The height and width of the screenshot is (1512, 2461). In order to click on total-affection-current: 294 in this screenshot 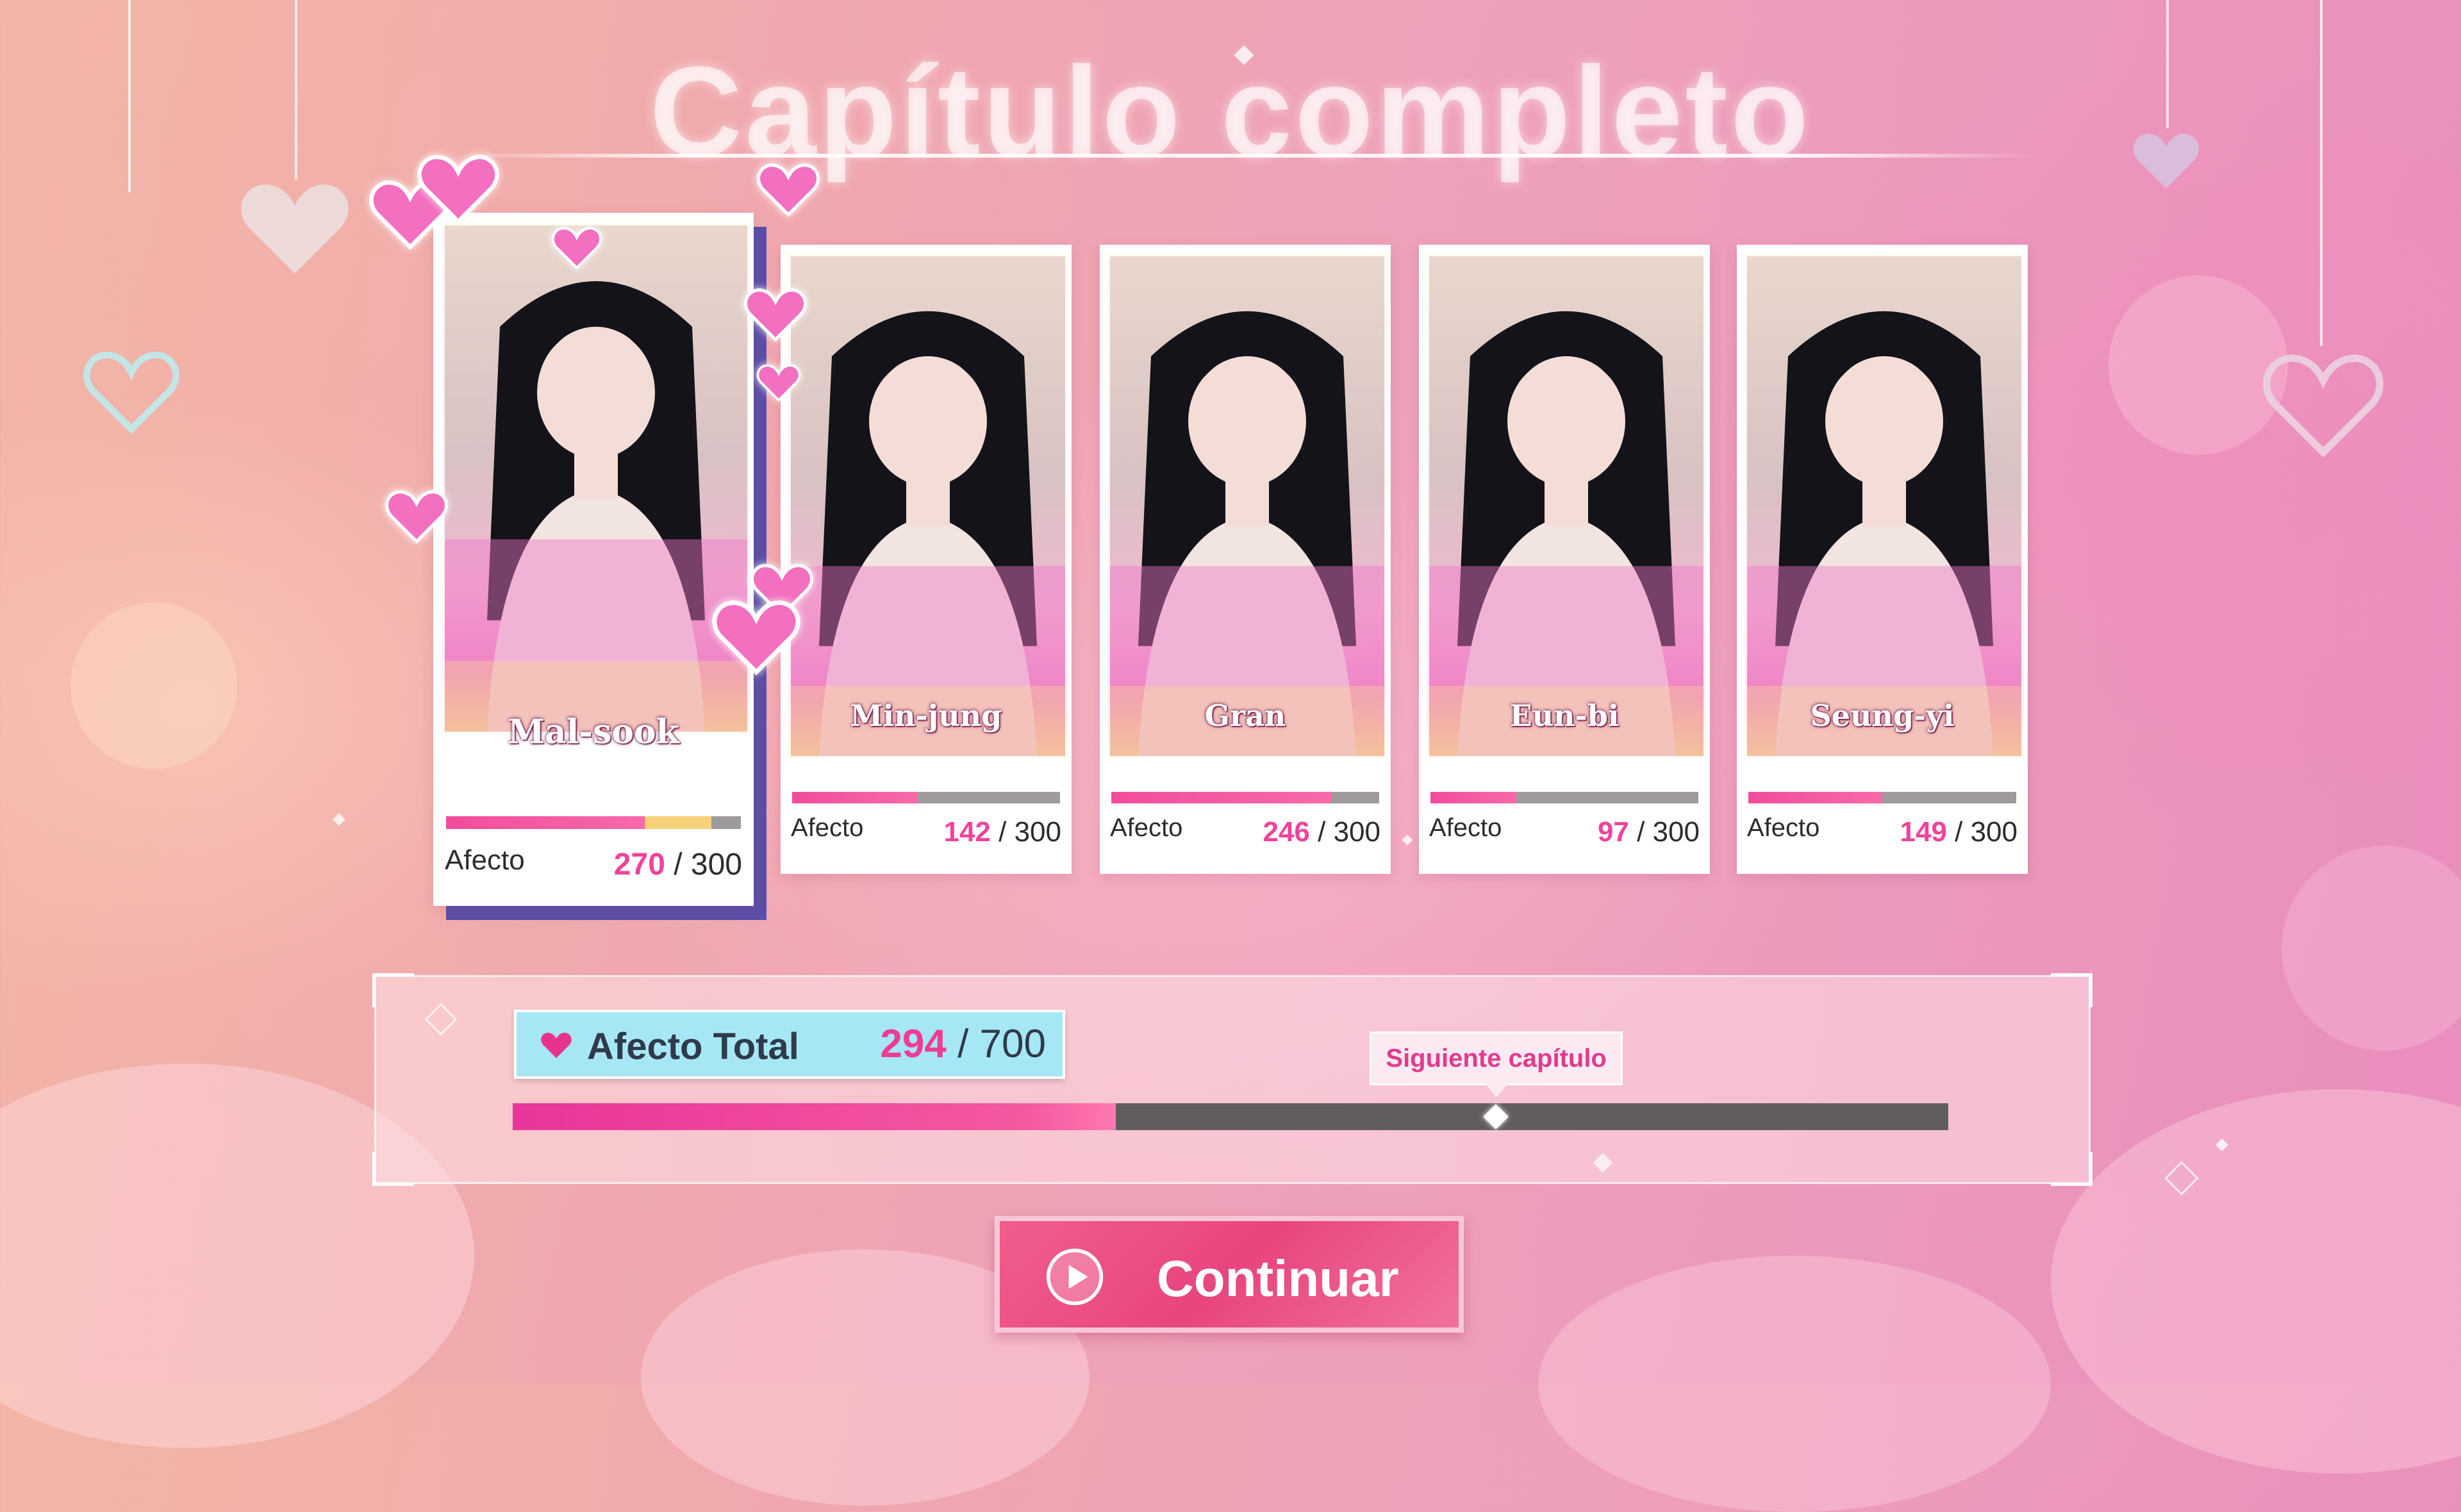, I will do `click(913, 1044)`.